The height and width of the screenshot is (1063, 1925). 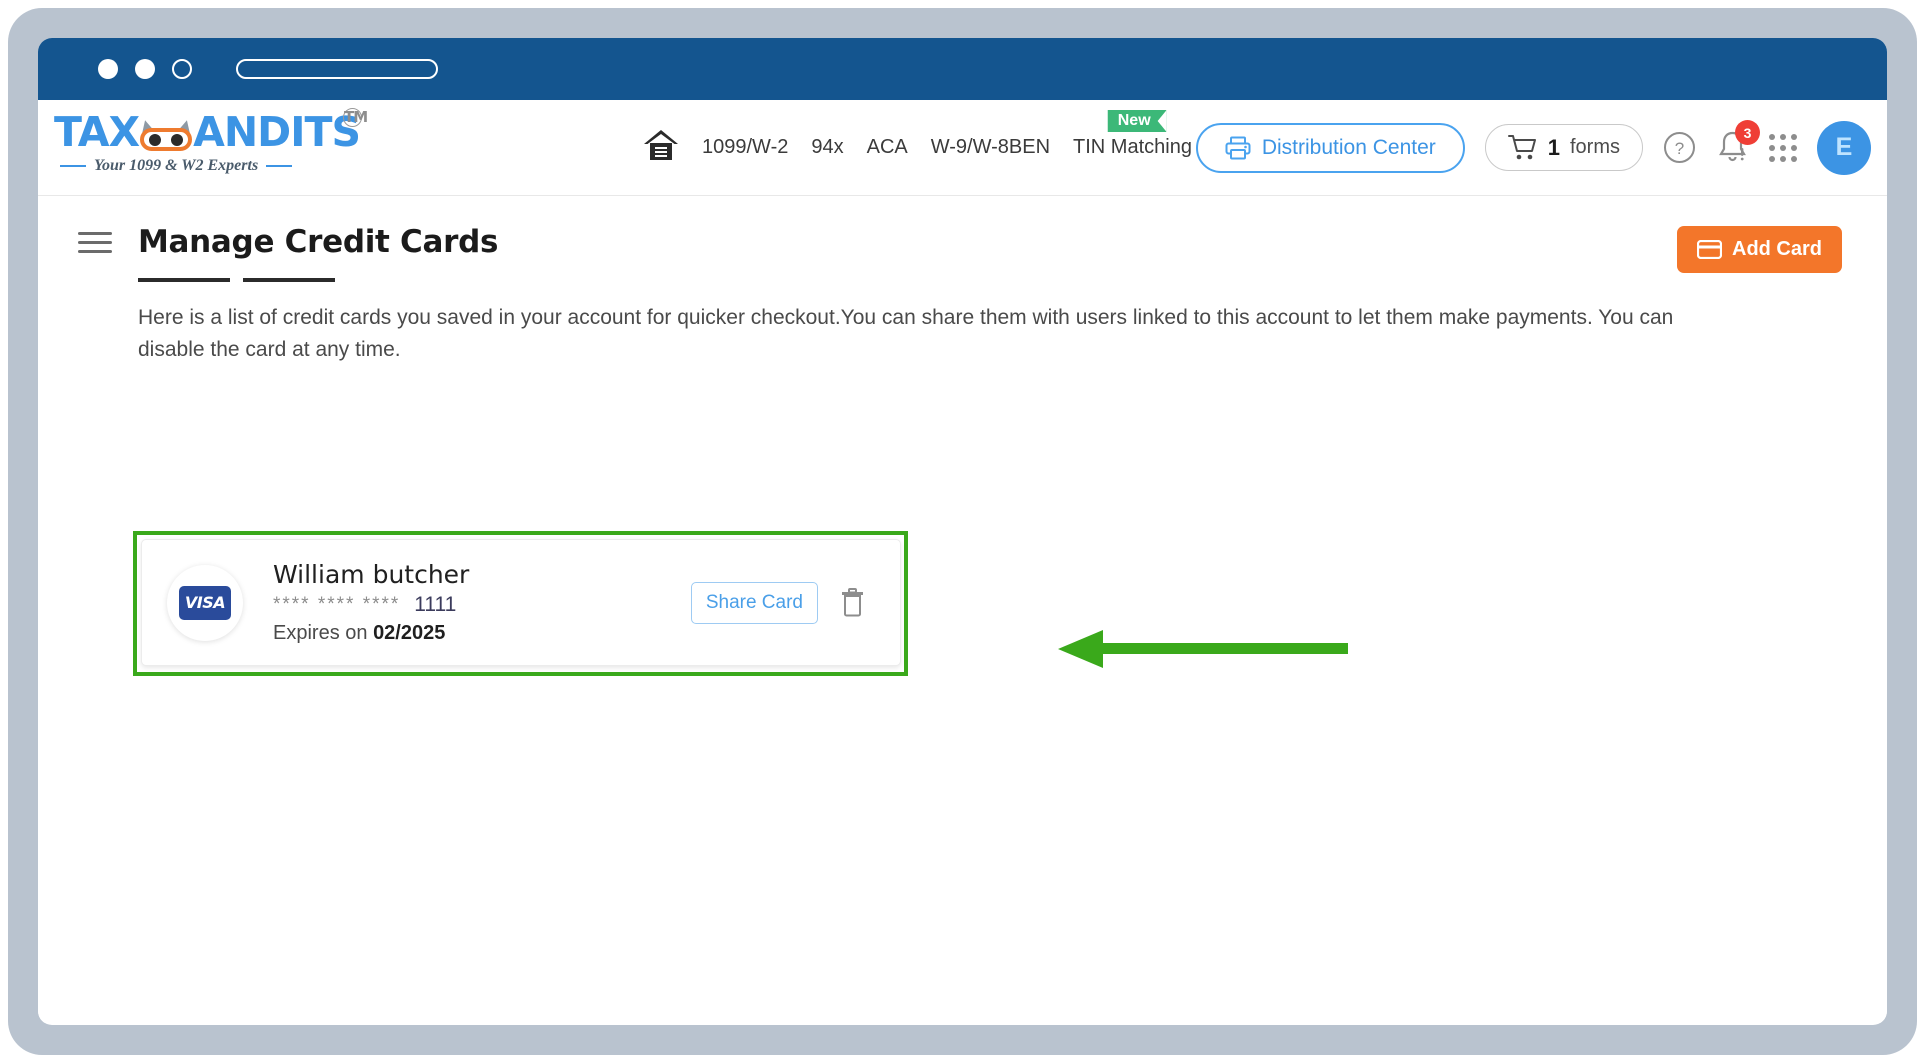 I want to click on logo-text-right: ANDITS, so click(x=277, y=132).